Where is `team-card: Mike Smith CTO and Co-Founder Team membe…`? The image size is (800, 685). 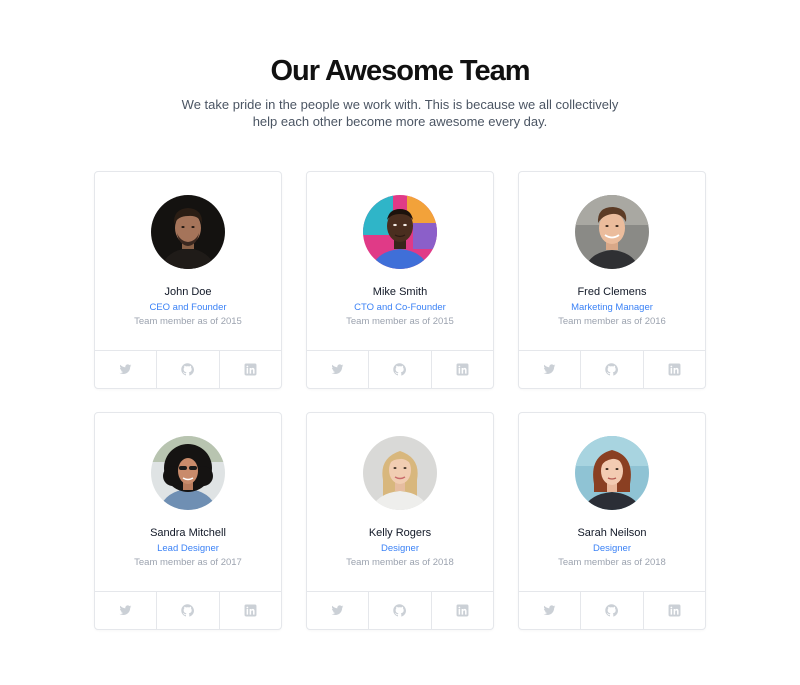 team-card: Mike Smith CTO and Co-Founder Team membe… is located at coordinates (400, 280).